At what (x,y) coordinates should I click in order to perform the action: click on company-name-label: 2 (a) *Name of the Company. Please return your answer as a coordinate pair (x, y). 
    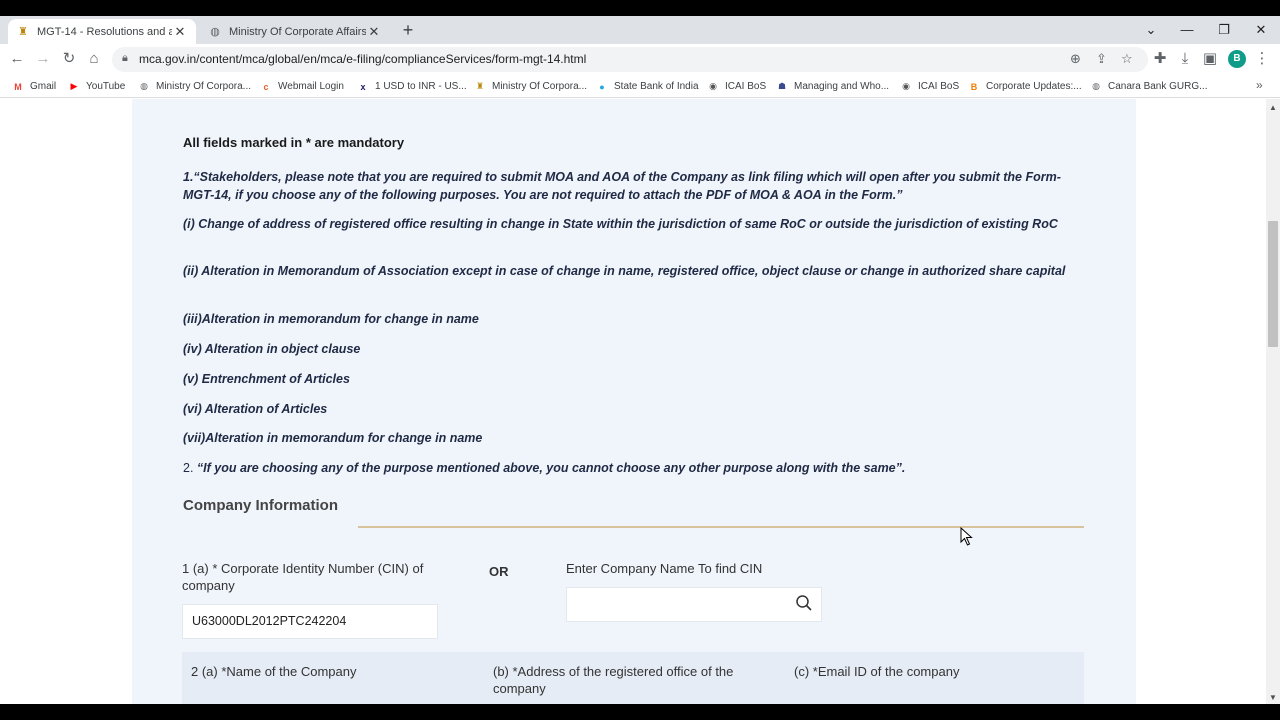
    Looking at the image, I should click on (274, 671).